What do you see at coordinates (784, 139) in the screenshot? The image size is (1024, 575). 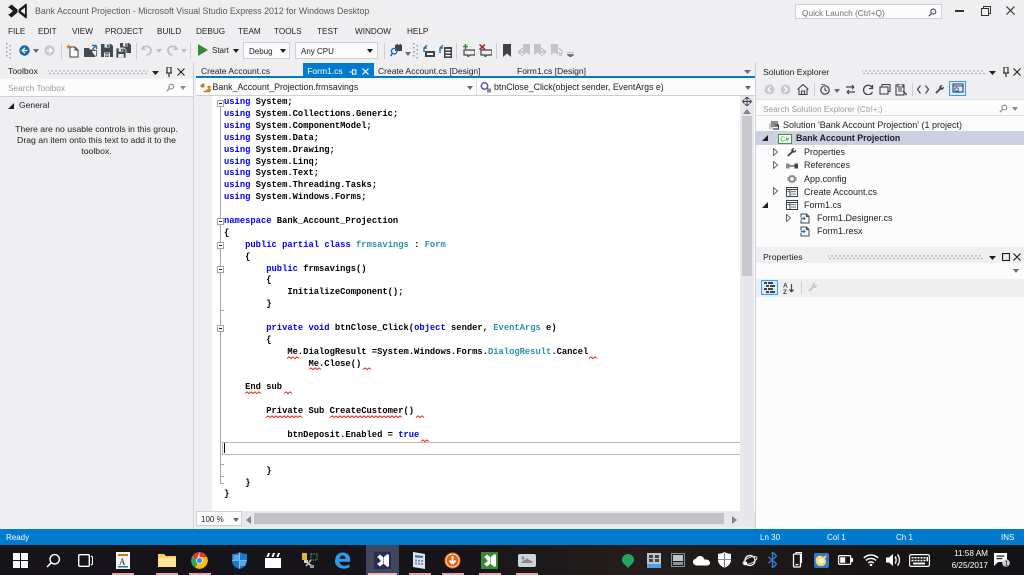 I see `svg-text: C#` at bounding box center [784, 139].